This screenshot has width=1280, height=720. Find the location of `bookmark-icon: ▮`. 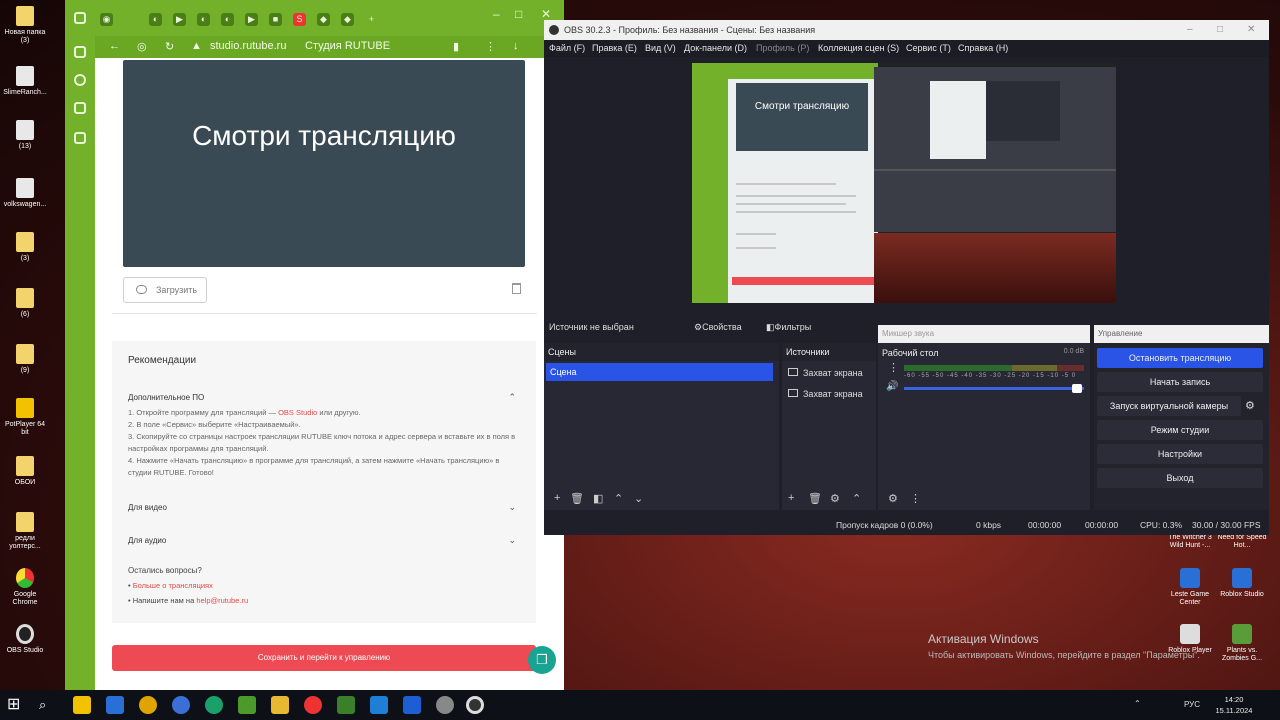

bookmark-icon: ▮ is located at coordinates (456, 46).